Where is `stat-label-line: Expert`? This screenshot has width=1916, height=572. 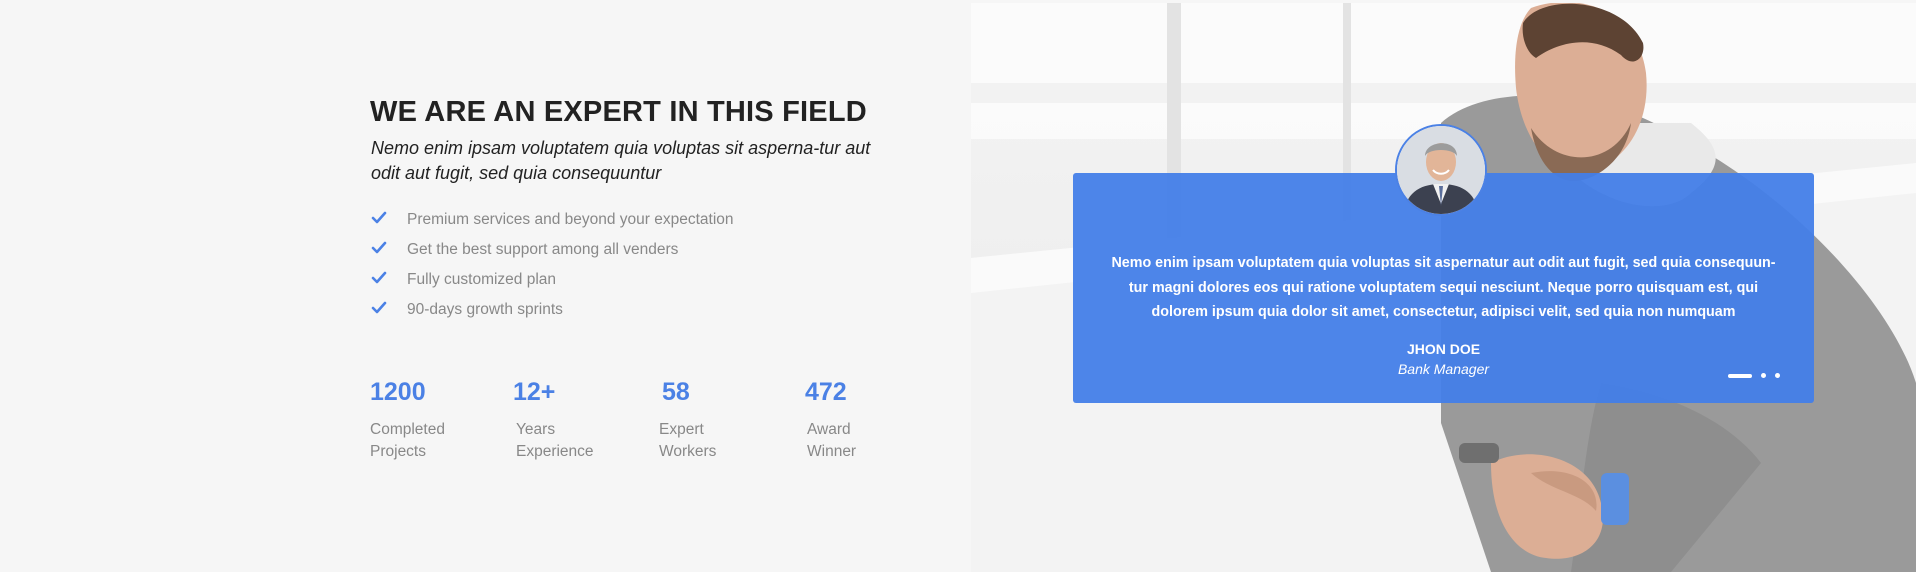
stat-label-line: Expert is located at coordinates (681, 429).